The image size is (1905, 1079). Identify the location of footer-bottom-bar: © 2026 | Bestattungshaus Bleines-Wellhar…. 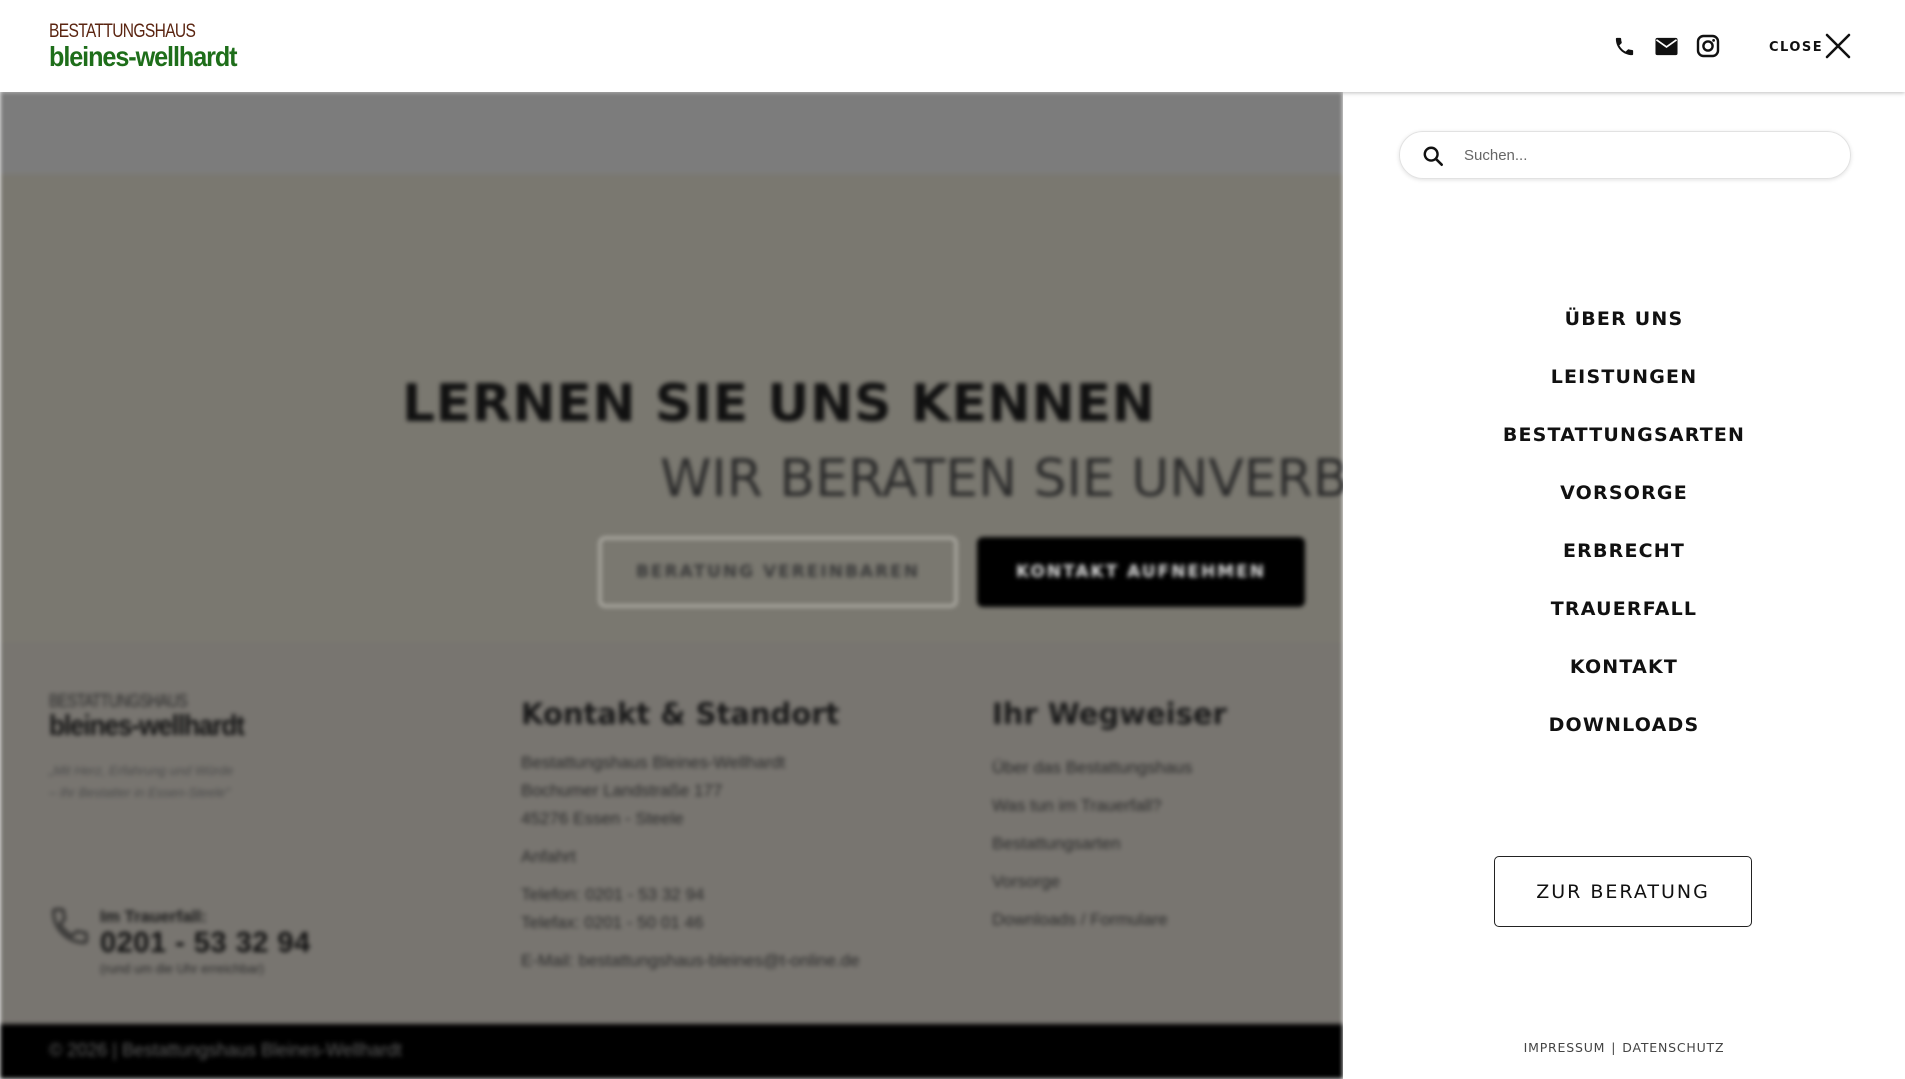
(671, 1051).